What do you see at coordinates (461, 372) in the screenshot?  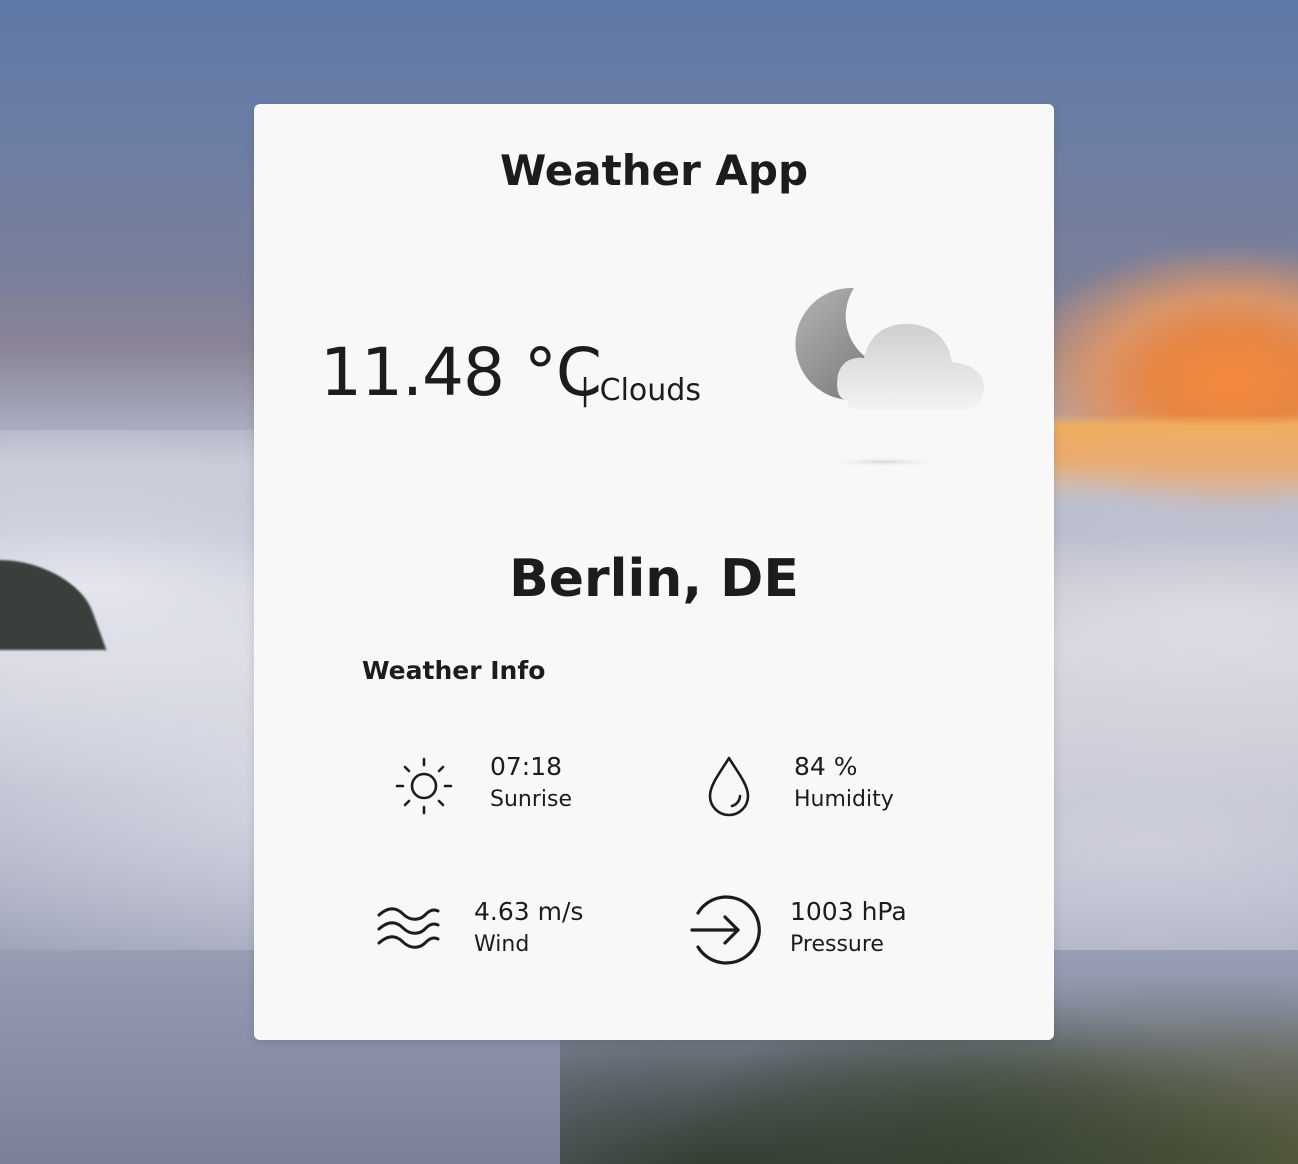 I see `temperature-value: 11.48 °C` at bounding box center [461, 372].